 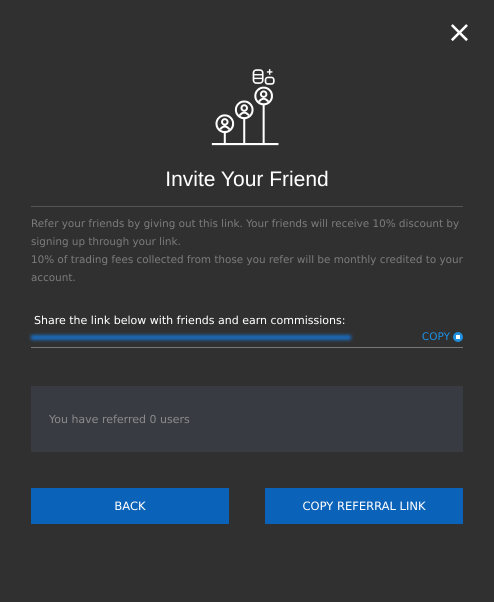 I want to click on close-button: ×, so click(x=459, y=33).